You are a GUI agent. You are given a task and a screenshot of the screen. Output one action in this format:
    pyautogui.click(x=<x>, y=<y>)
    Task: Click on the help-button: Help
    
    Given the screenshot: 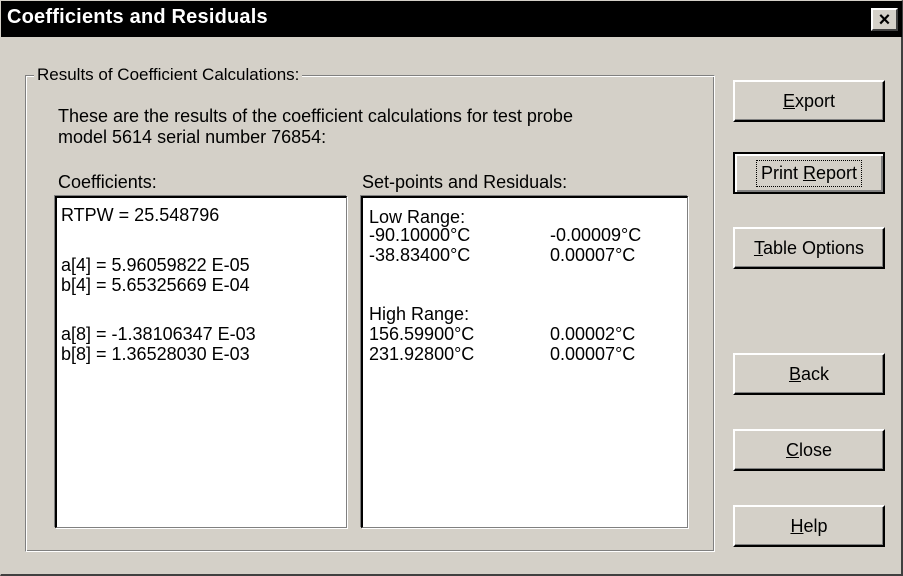 What is the action you would take?
    pyautogui.click(x=809, y=526)
    